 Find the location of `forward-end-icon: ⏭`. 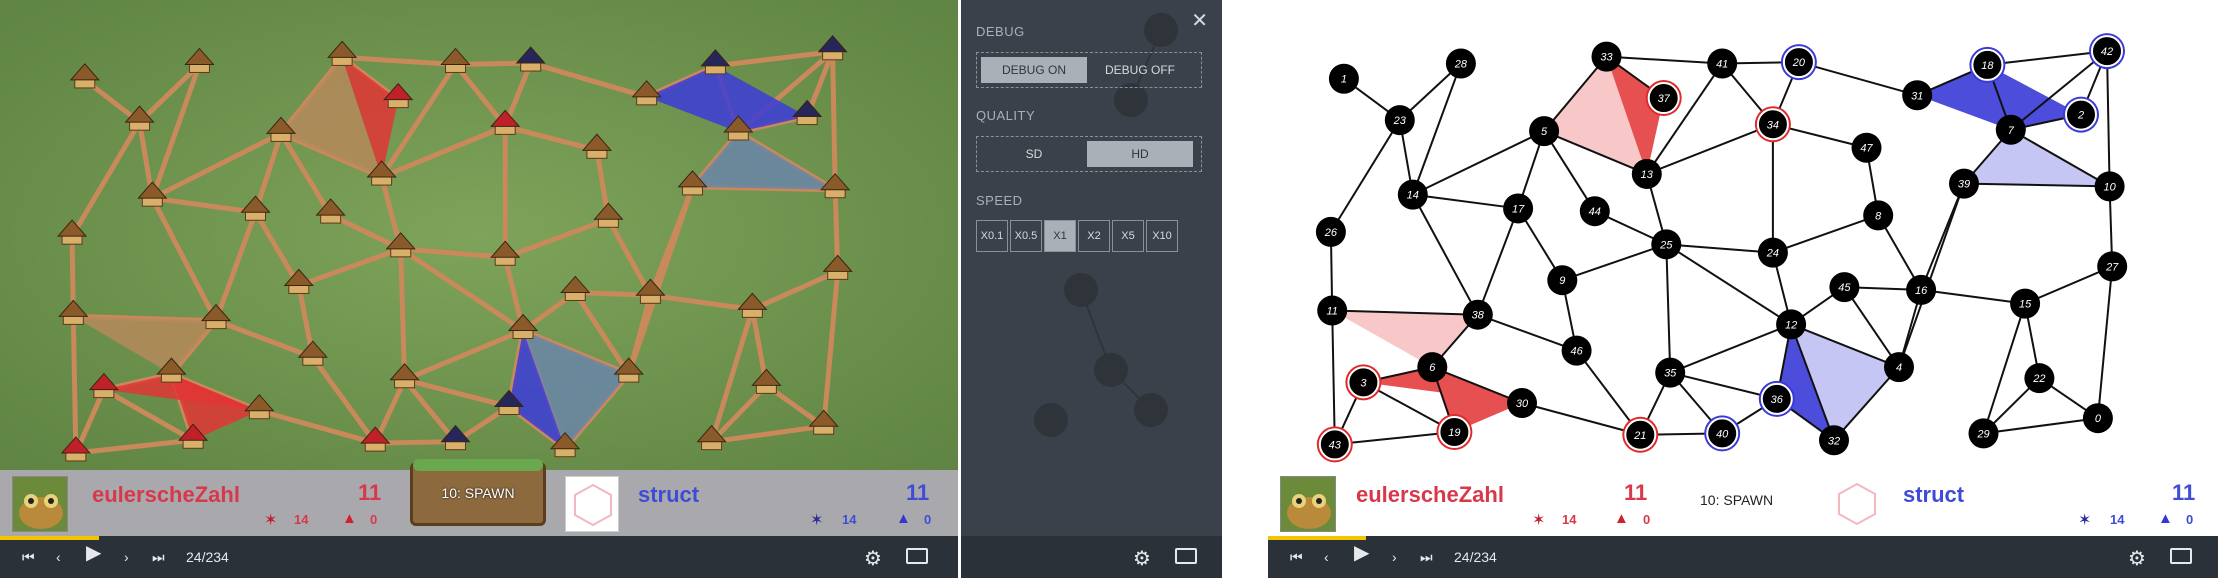

forward-end-icon: ⏭ is located at coordinates (158, 557).